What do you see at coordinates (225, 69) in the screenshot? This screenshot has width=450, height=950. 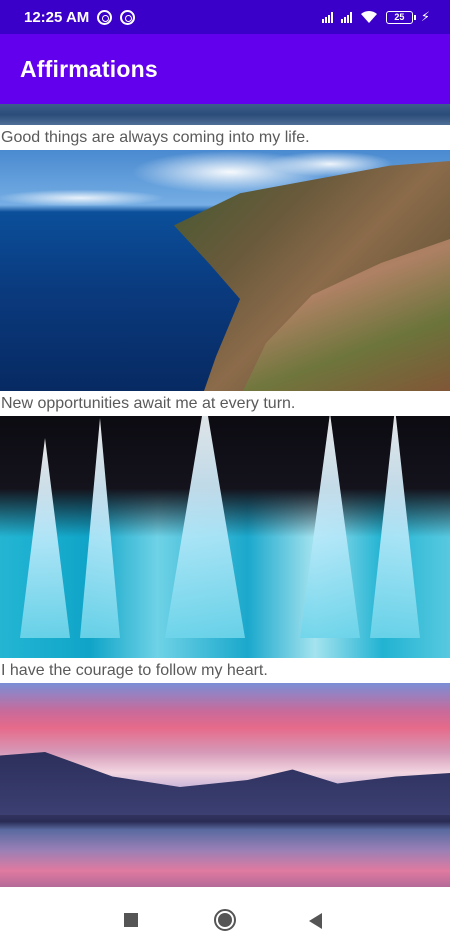 I see `app-bar: Affirmations` at bounding box center [225, 69].